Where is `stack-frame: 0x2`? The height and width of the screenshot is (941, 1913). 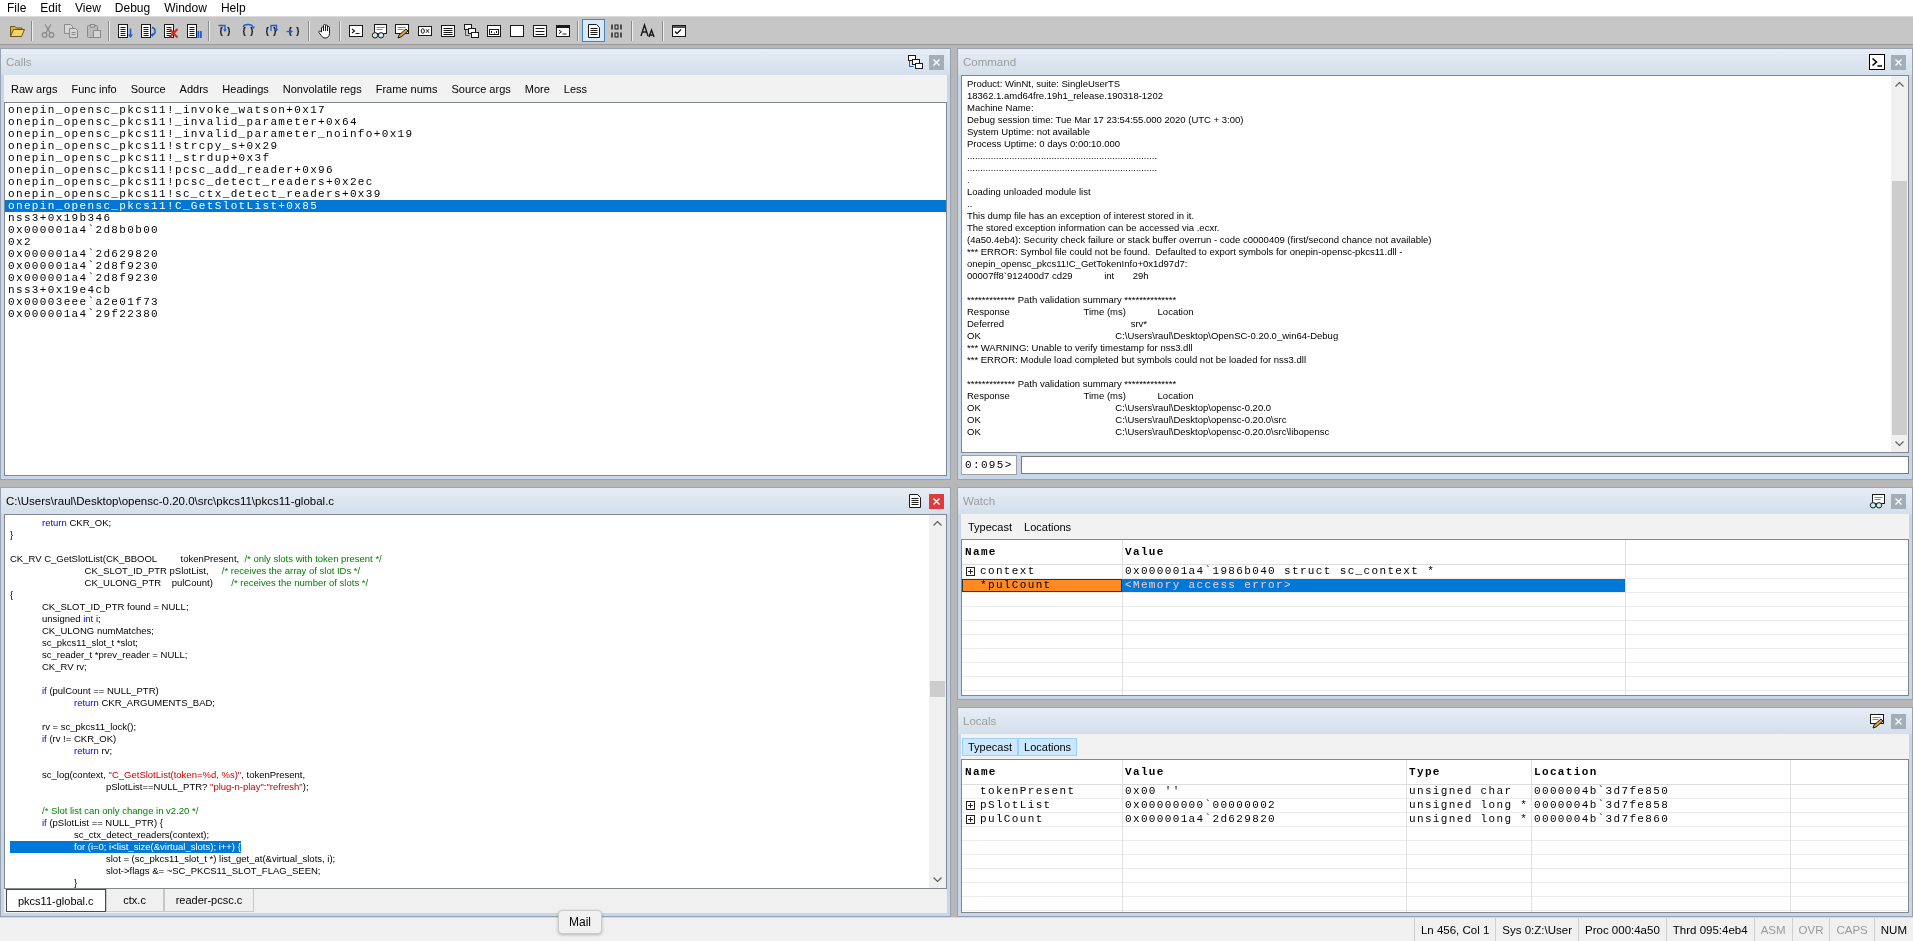
stack-frame: 0x2 is located at coordinates (475, 242).